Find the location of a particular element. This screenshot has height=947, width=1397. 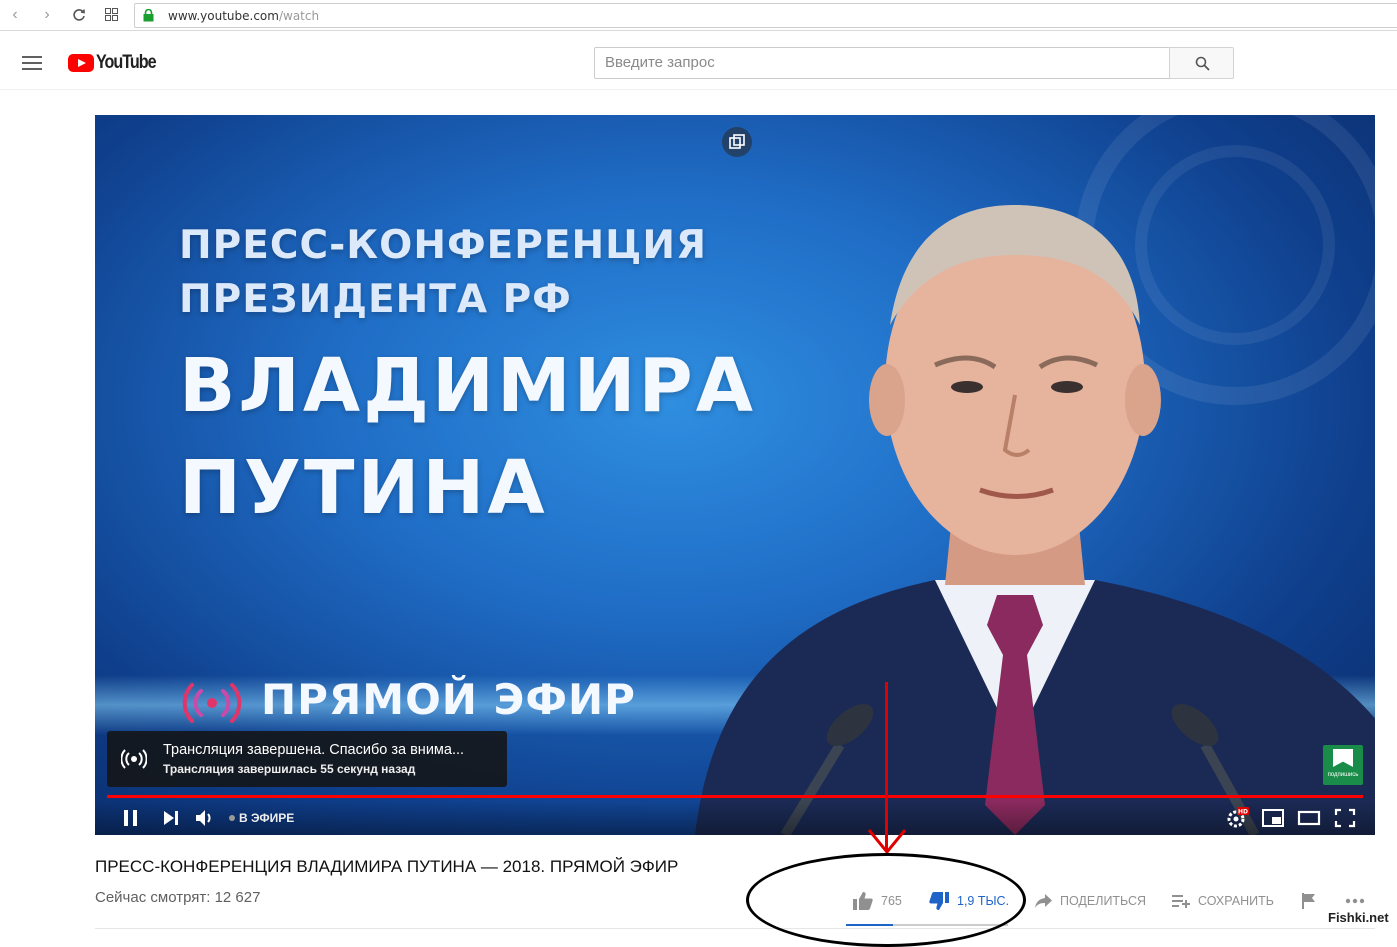

miniplayer-icon is located at coordinates (1273, 818).